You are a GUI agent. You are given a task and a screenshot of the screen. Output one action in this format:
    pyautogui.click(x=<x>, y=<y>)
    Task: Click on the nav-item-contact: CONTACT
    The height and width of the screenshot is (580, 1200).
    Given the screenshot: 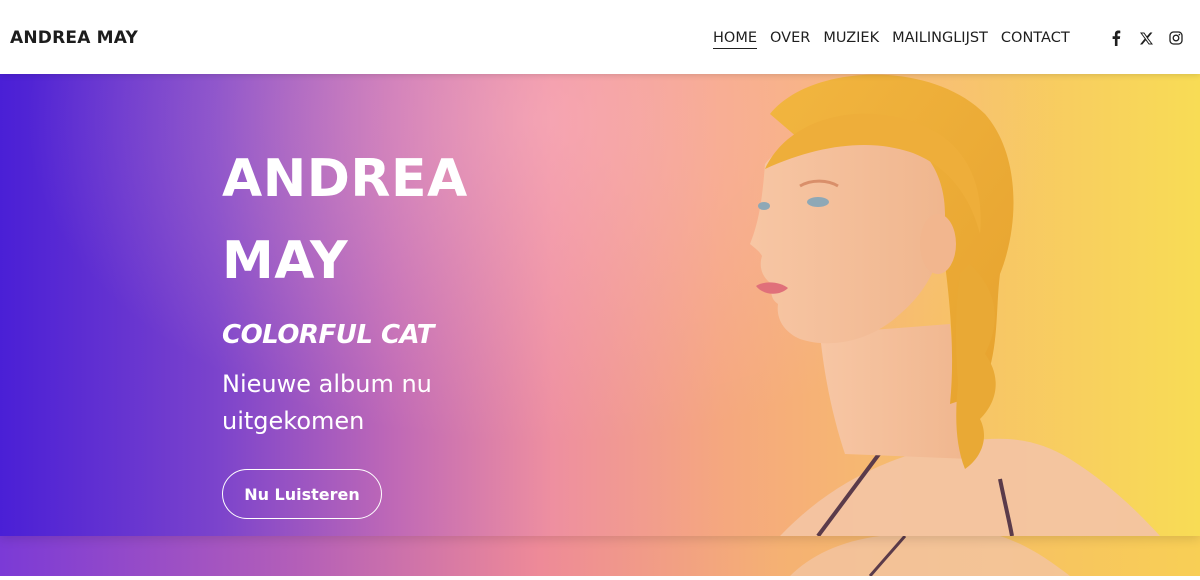 What is the action you would take?
    pyautogui.click(x=1035, y=39)
    